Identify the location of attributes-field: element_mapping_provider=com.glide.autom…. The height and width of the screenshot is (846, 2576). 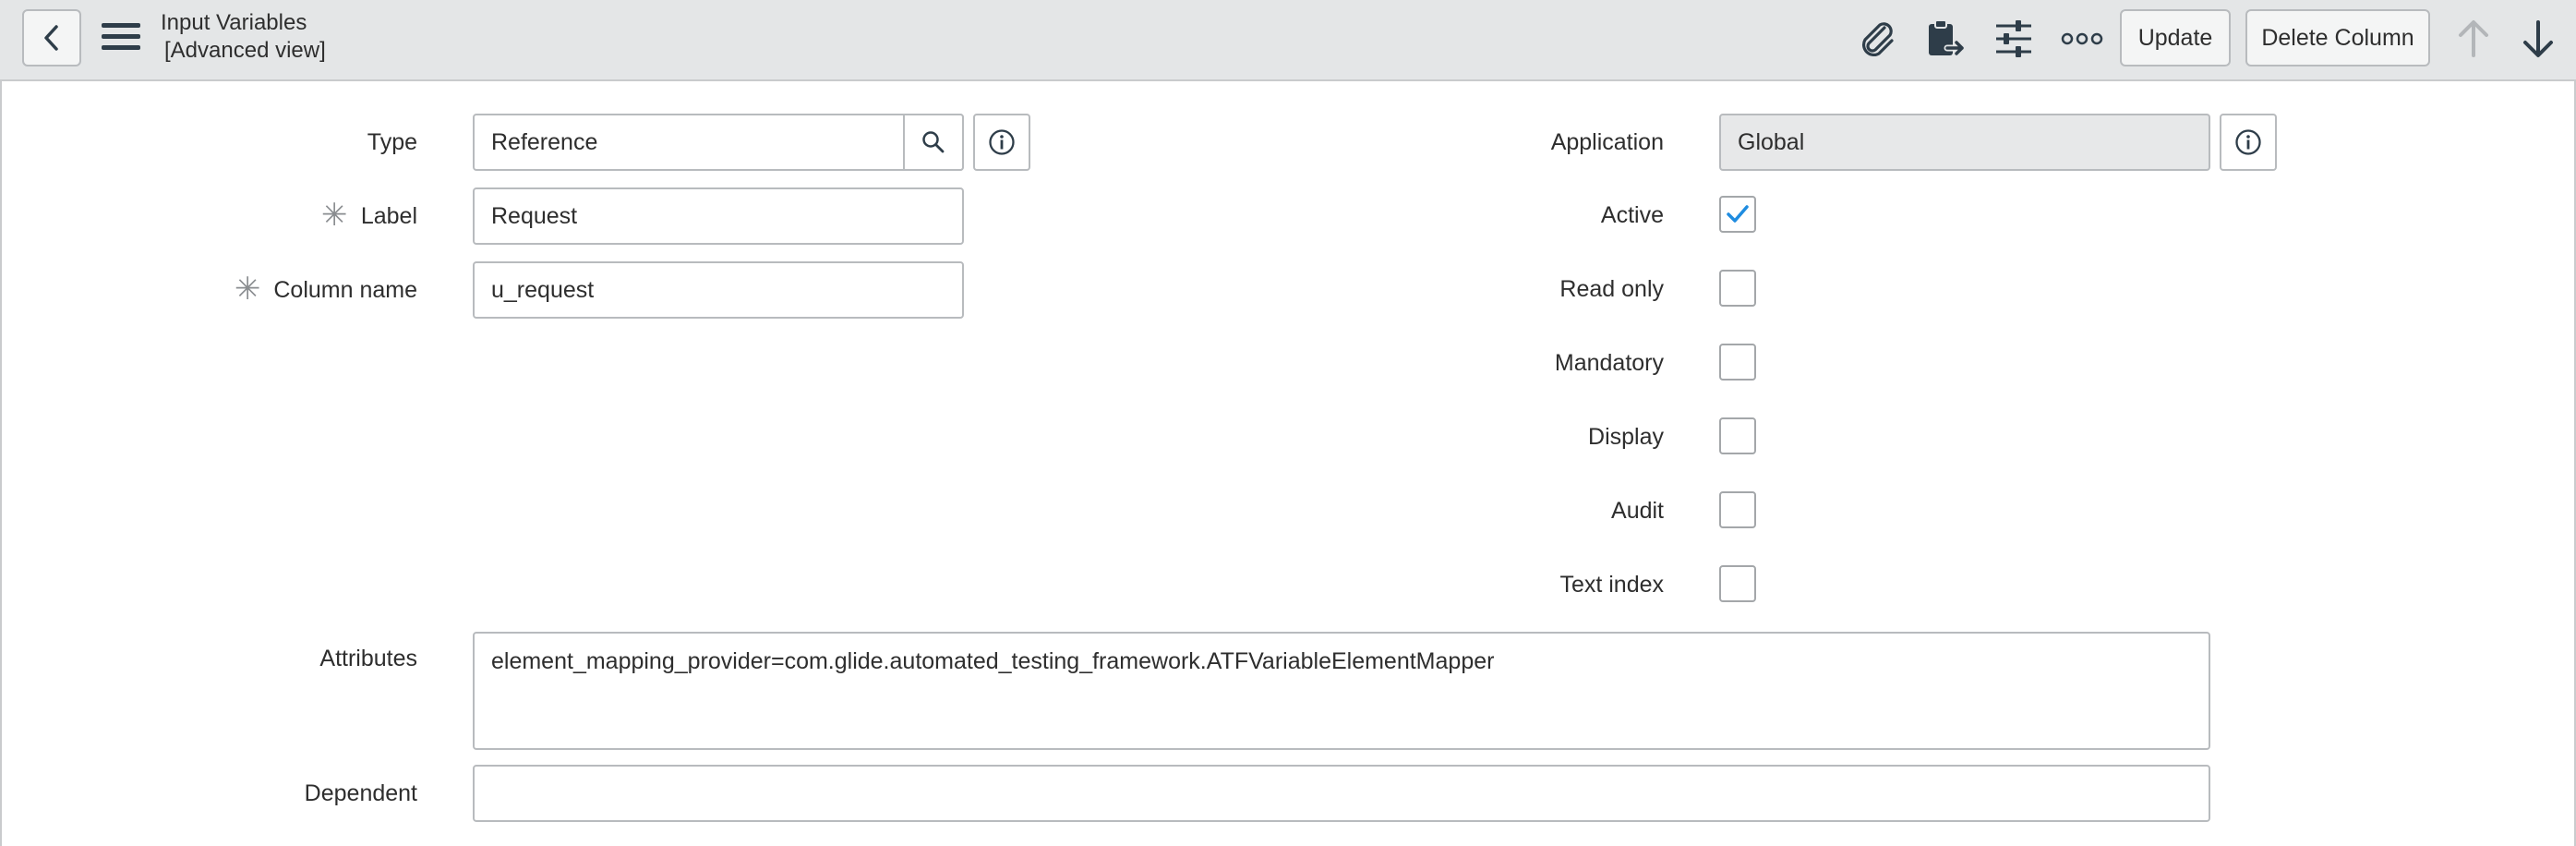
(1341, 691).